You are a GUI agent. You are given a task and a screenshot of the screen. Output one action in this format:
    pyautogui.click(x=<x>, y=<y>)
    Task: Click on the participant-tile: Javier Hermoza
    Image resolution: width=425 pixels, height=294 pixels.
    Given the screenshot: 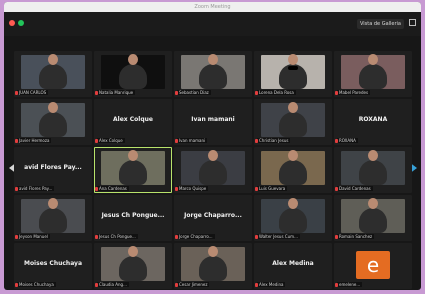 What is the action you would take?
    pyautogui.click(x=53, y=122)
    